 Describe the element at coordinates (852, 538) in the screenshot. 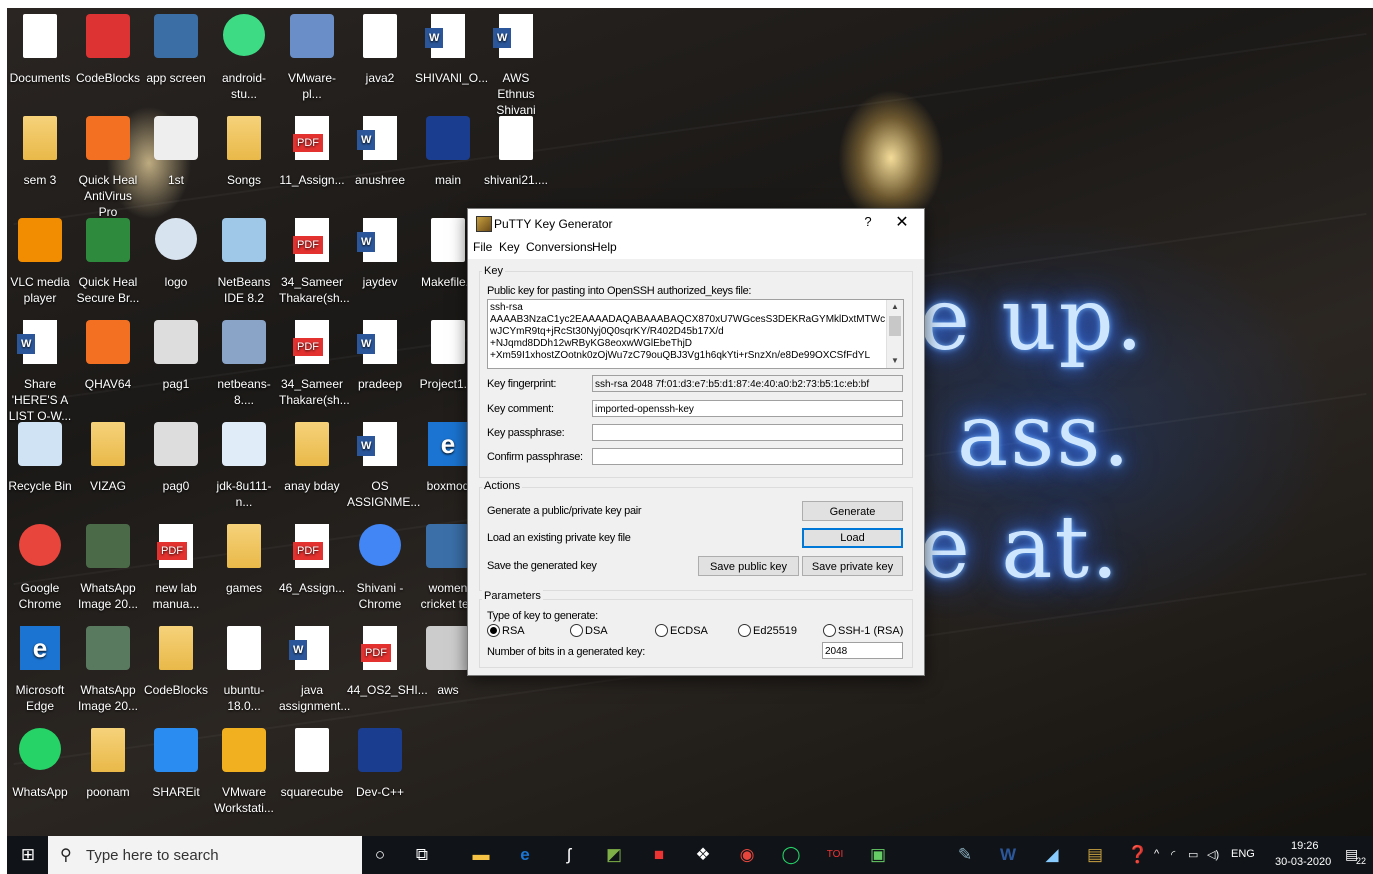

I see `load-button: Load` at that location.